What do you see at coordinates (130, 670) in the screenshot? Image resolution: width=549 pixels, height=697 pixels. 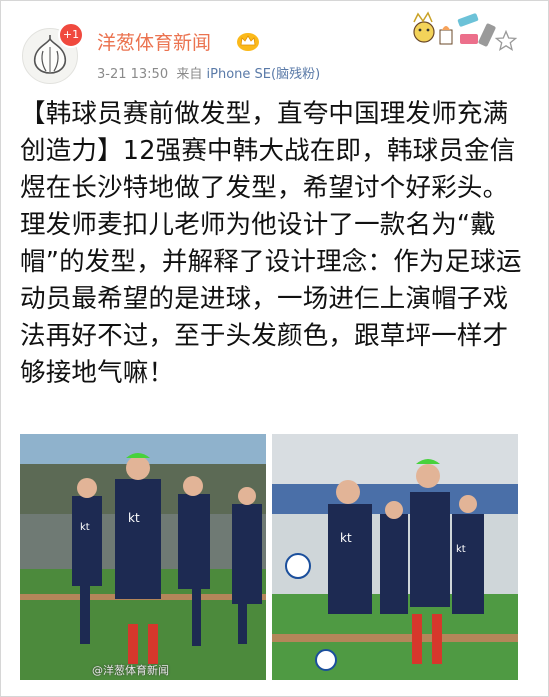 I see `photo-watermark: @洋葱体育新闻` at bounding box center [130, 670].